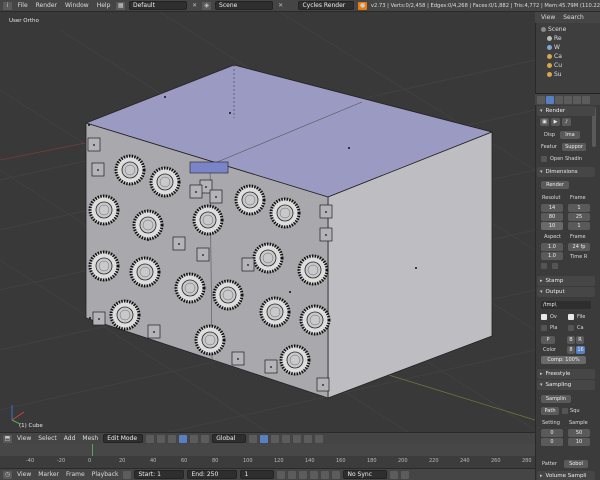 The image size is (600, 480). What do you see at coordinates (159, 474) in the screenshot?
I see `start-frame-field: Start: 1` at bounding box center [159, 474].